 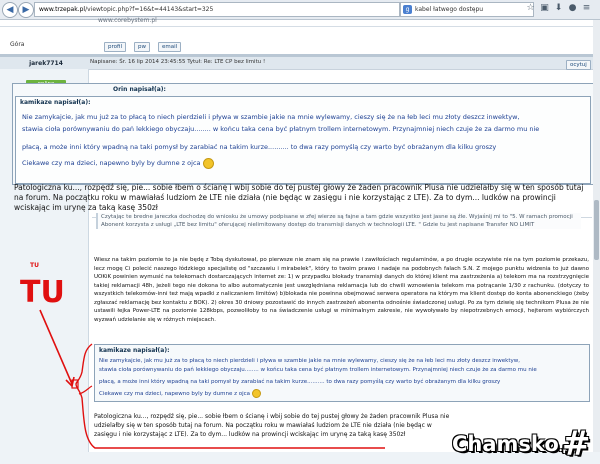 What do you see at coordinates (596, 230) in the screenshot?
I see `scrollbar-thumb` at bounding box center [596, 230].